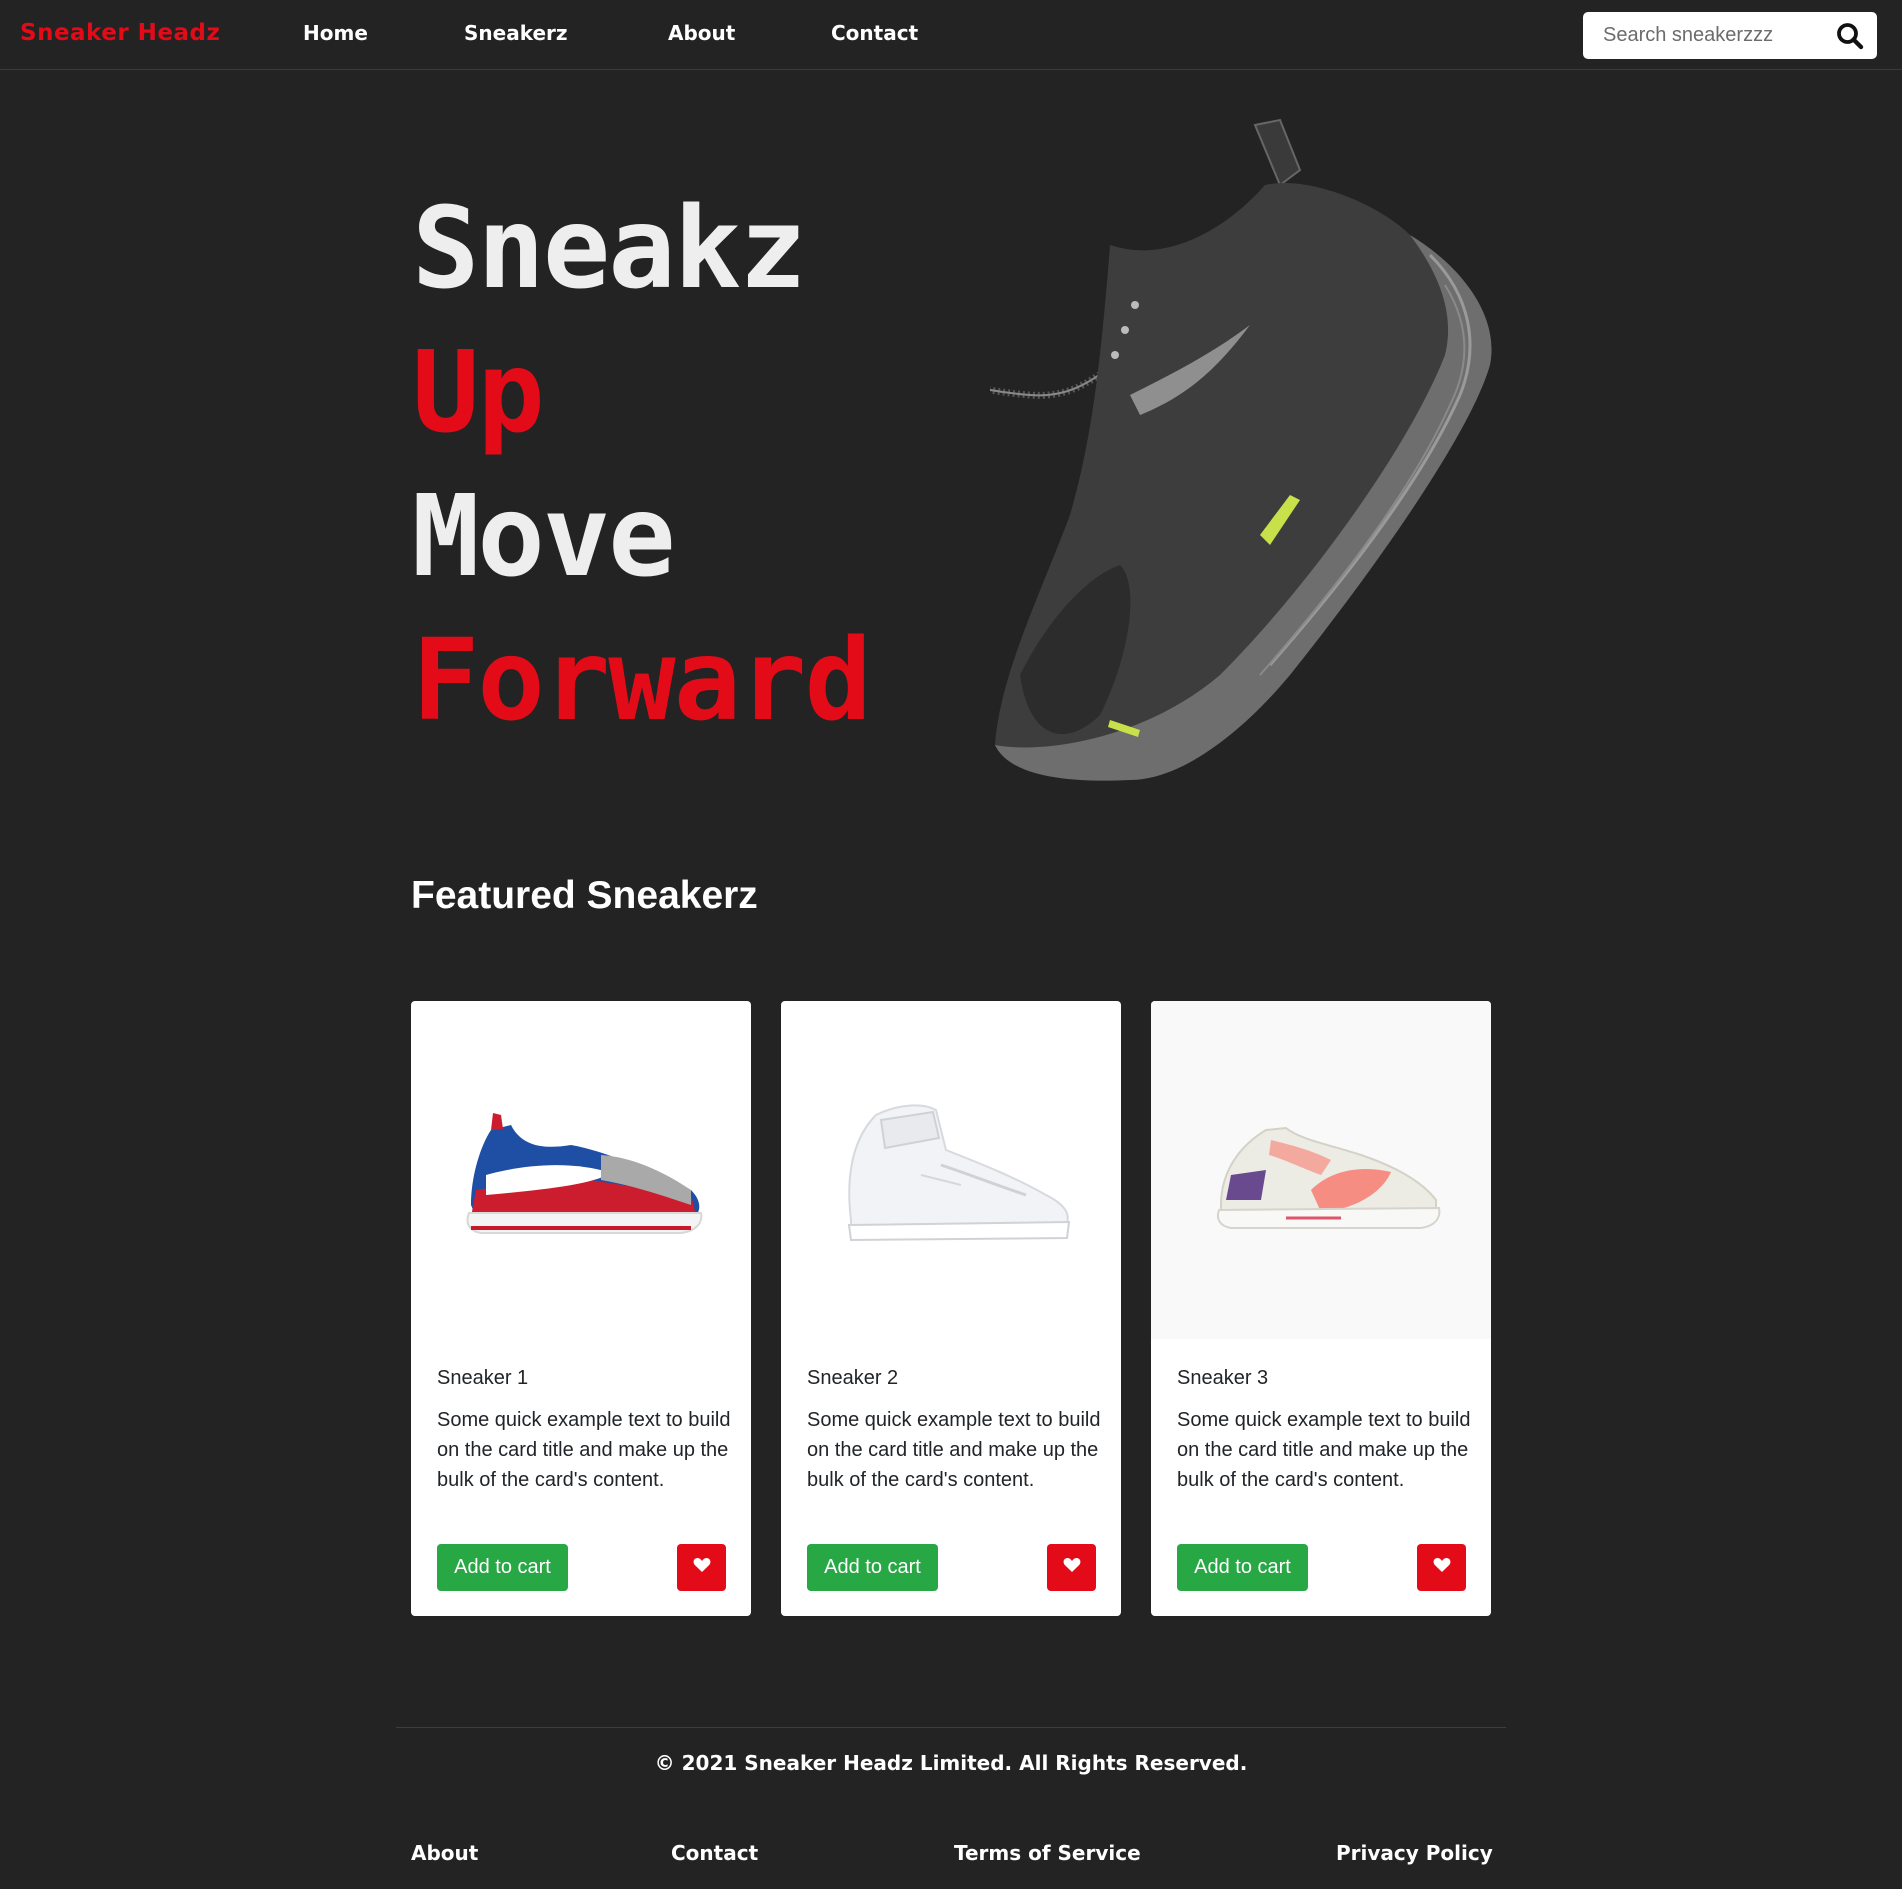  Describe the element at coordinates (609, 249) in the screenshot. I see `hero-word-sneakz: Sneakz` at that location.